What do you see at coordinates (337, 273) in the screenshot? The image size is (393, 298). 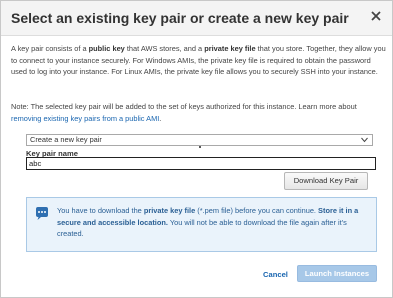 I see `launch-instances-button: Launch Instances` at bounding box center [337, 273].